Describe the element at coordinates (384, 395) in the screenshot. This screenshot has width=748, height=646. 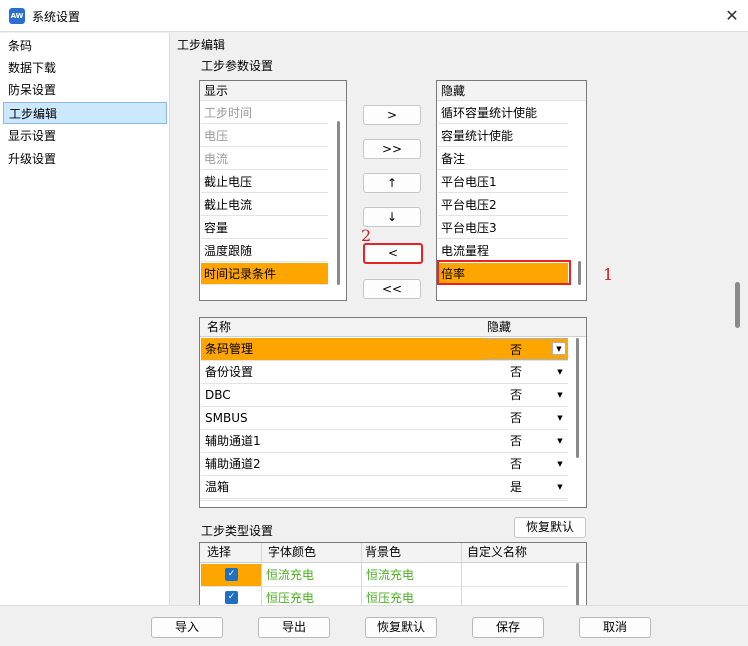
I see `table-row: DBC 否 ▼` at that location.